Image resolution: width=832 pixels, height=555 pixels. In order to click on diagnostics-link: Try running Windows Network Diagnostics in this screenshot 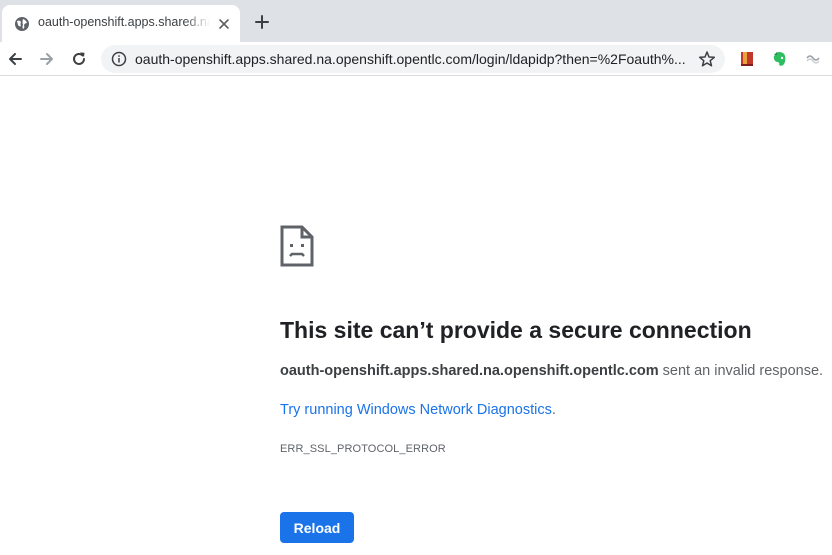, I will do `click(416, 410)`.